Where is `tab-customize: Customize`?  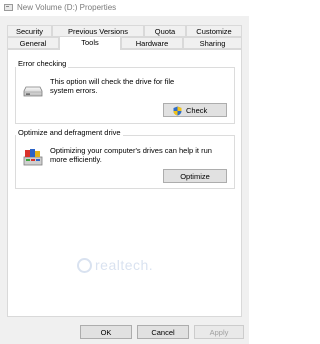
tab-customize: Customize is located at coordinates (214, 31).